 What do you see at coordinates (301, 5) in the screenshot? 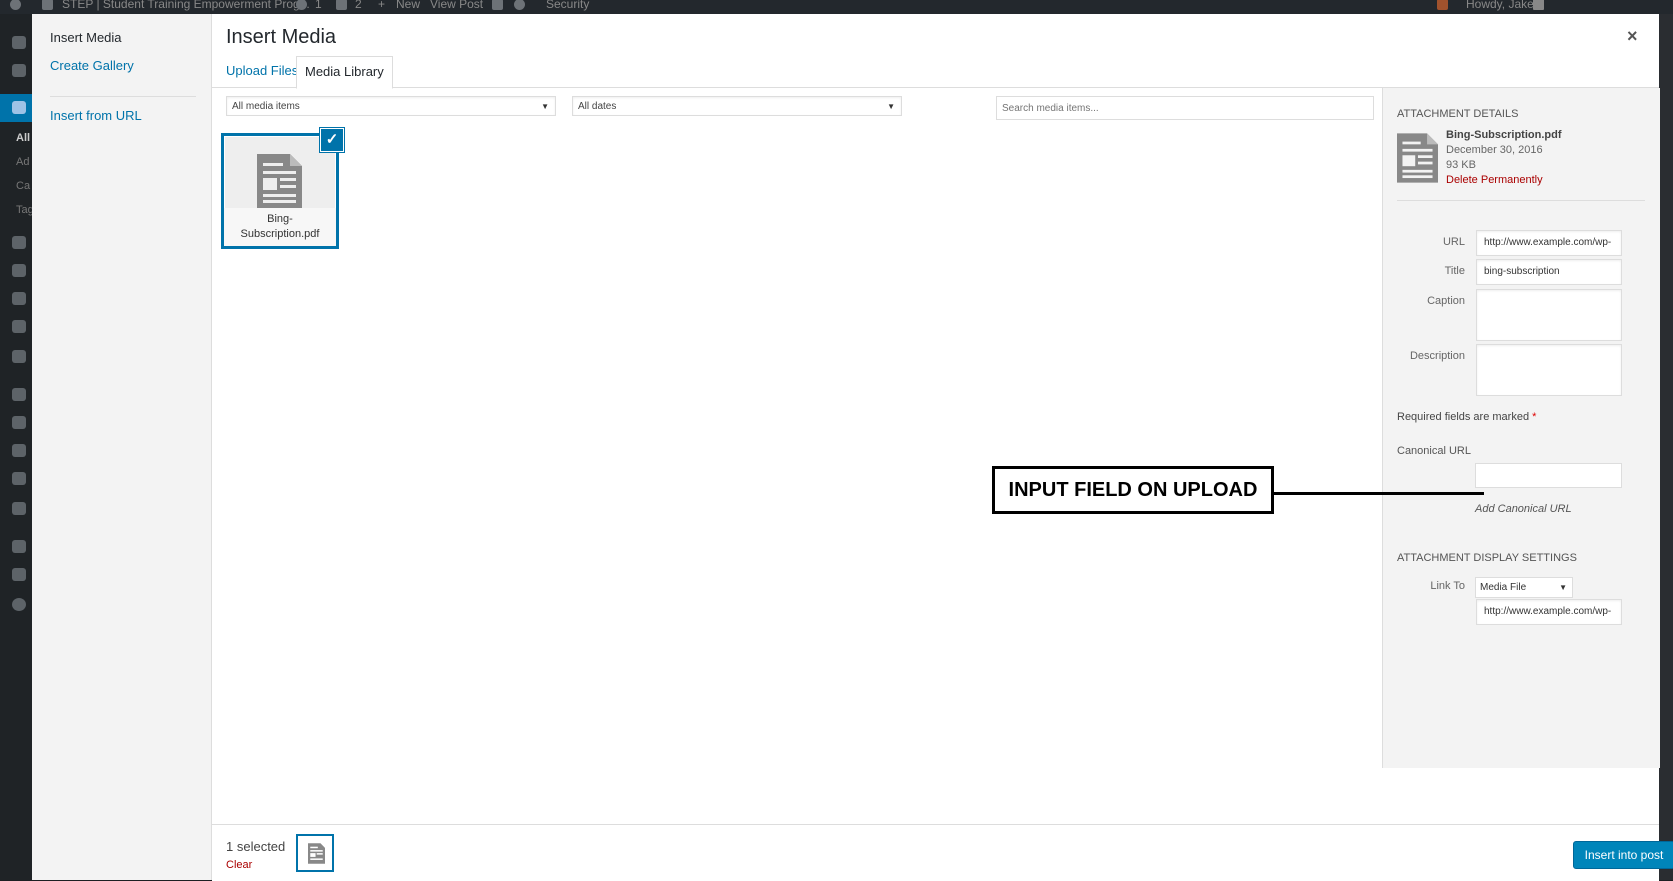
I see `updates-icon` at bounding box center [301, 5].